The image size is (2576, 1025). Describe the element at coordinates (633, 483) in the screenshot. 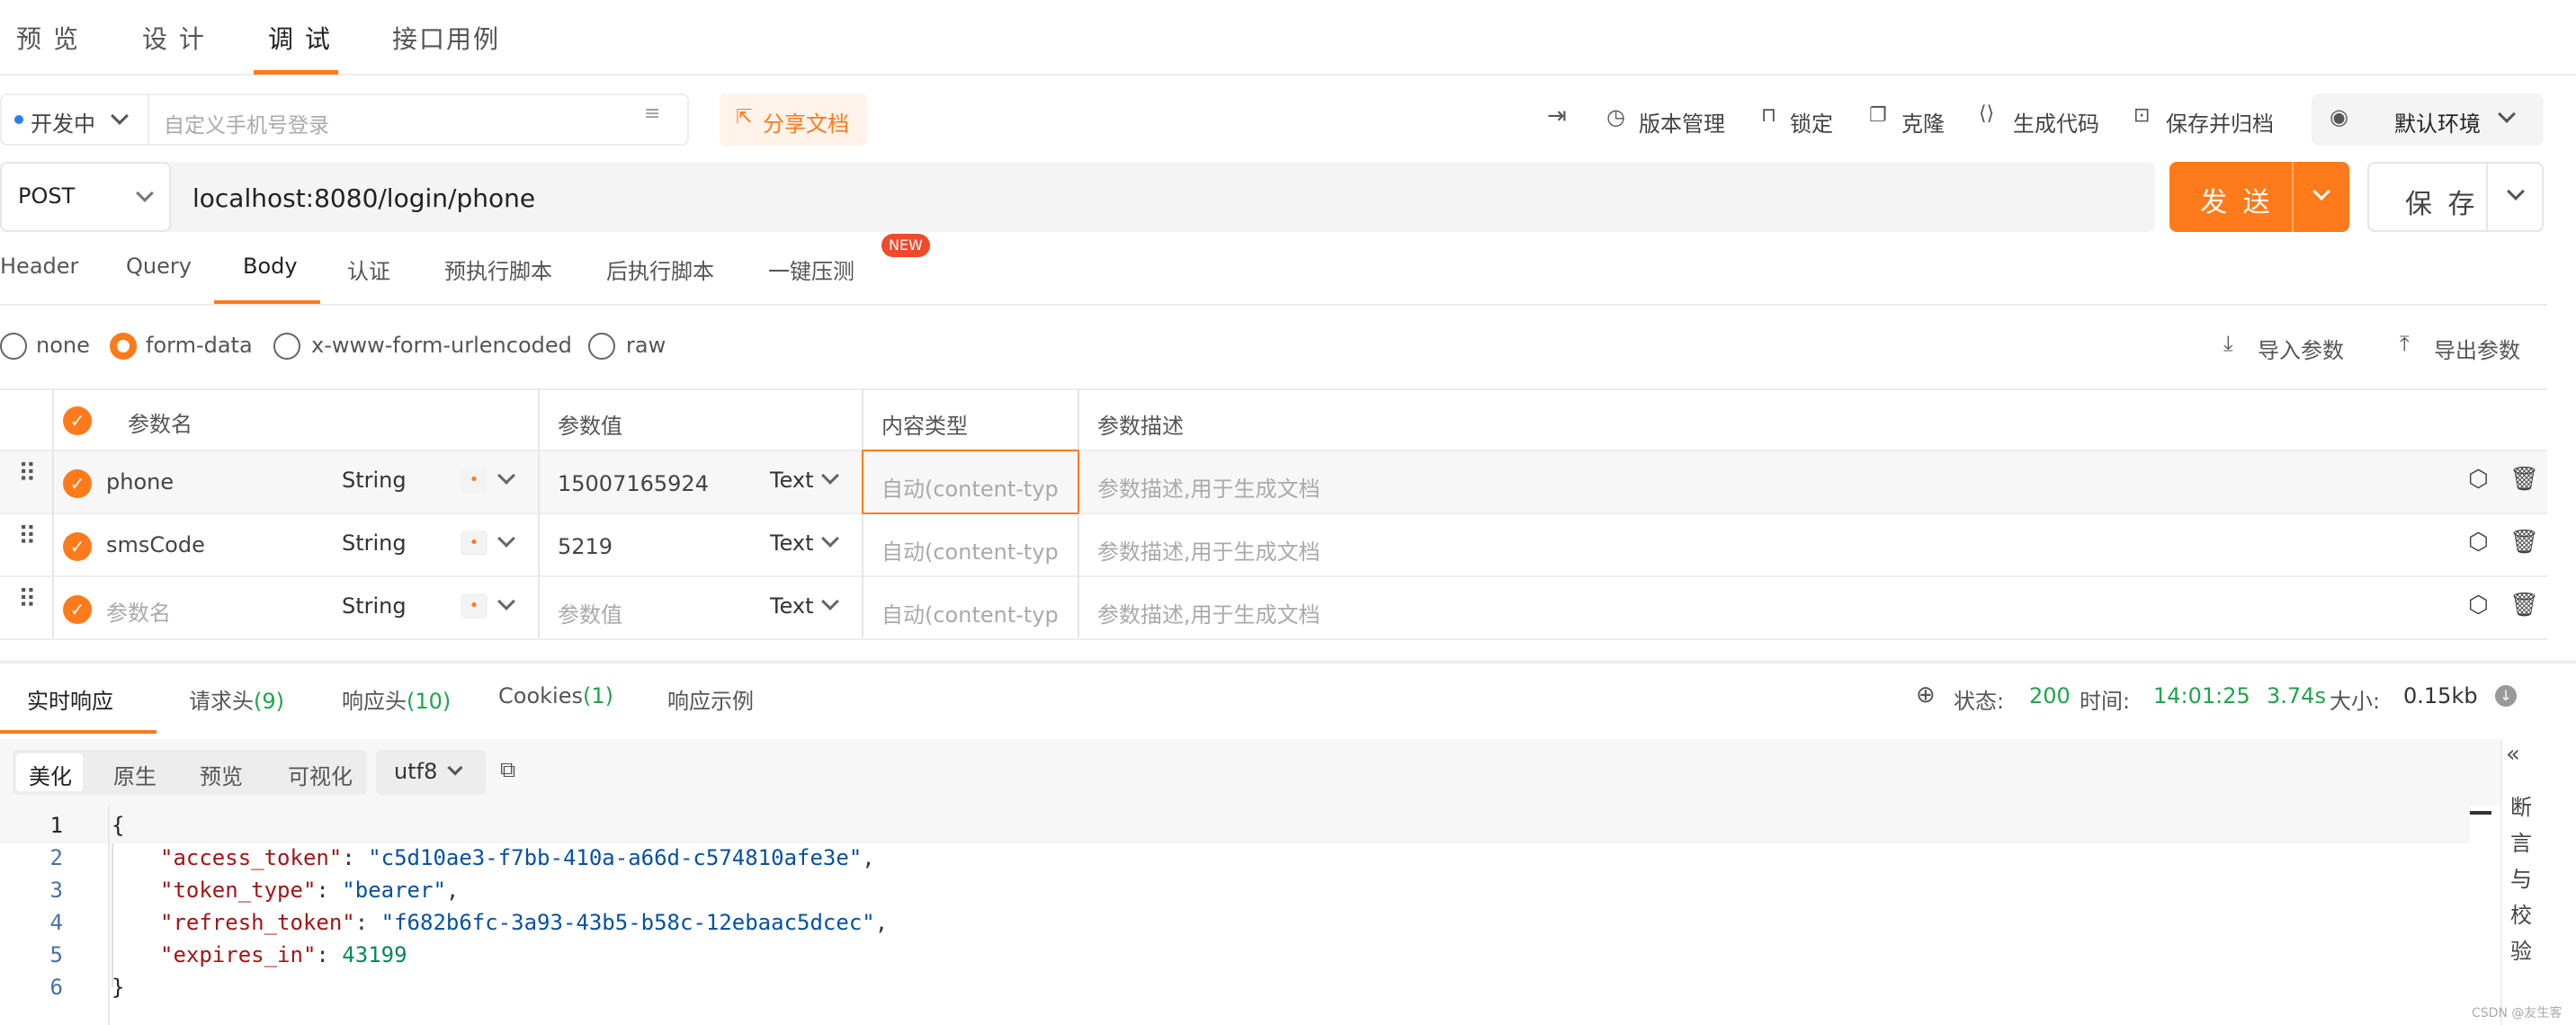

I see `param-value: 15007165924` at that location.